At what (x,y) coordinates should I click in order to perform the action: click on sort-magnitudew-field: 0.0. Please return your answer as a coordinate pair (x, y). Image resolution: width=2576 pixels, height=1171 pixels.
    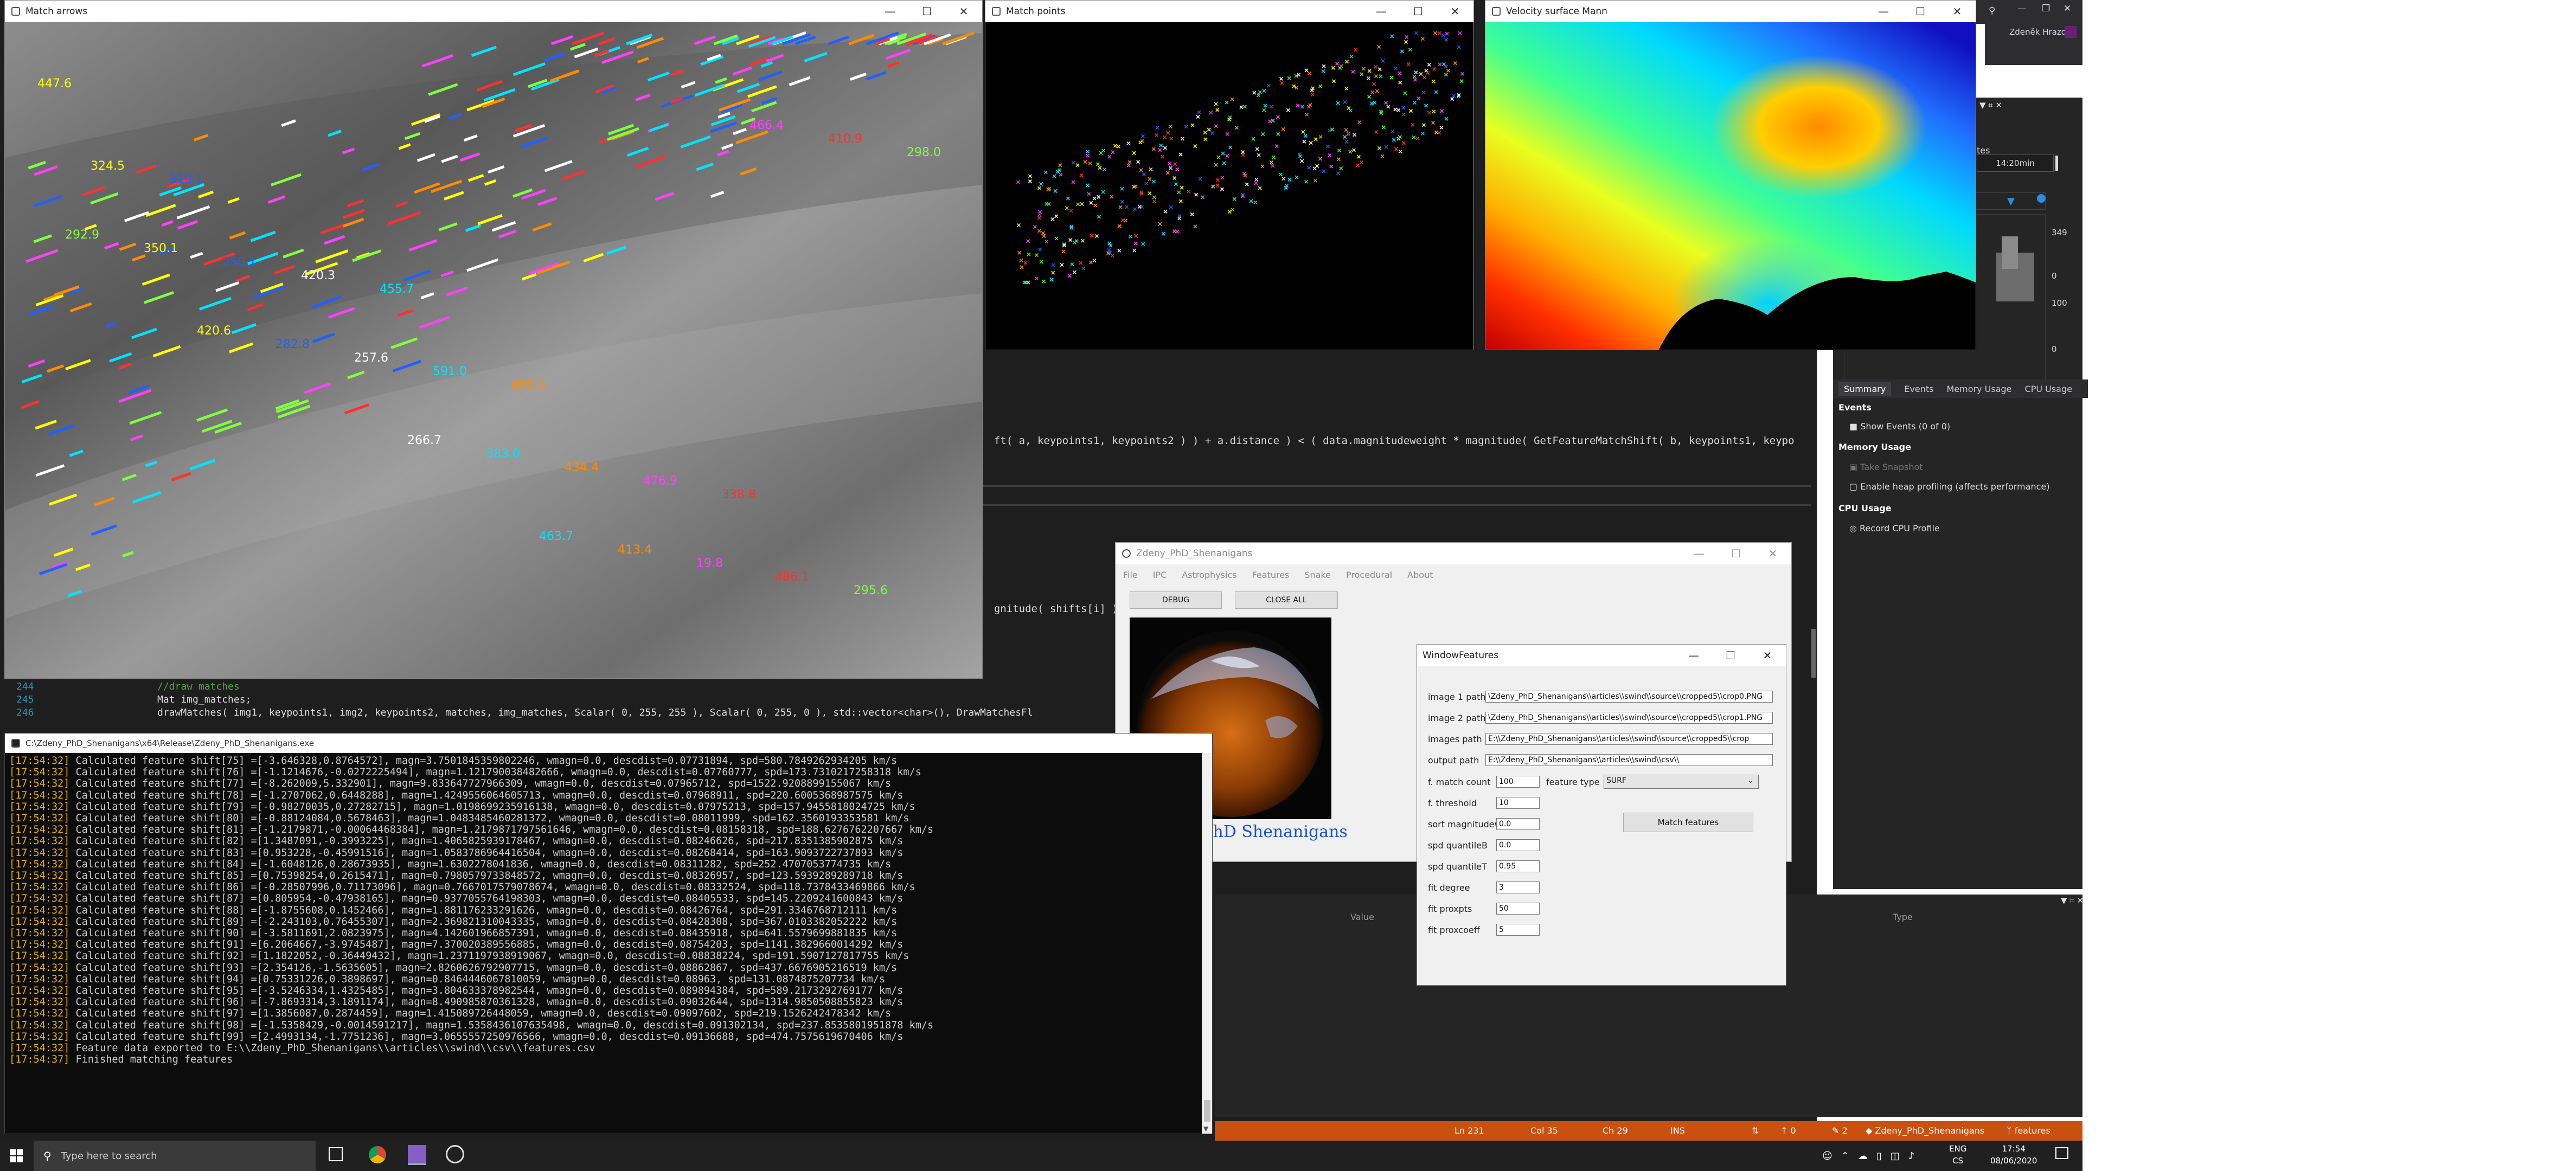
    Looking at the image, I should click on (1518, 824).